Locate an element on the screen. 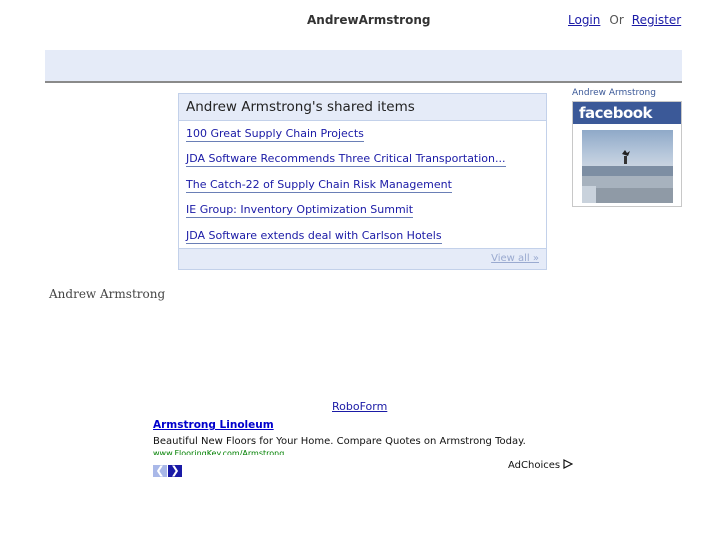 The height and width of the screenshot is (545, 727). facebook-profile-name: Andrew Armstrong is located at coordinates (627, 93).